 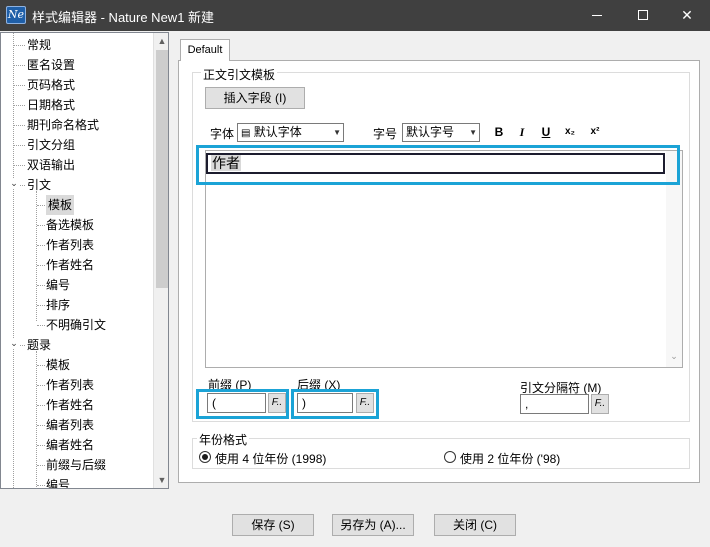 What do you see at coordinates (70, 225) in the screenshot?
I see `tree-item: 备选模板` at bounding box center [70, 225].